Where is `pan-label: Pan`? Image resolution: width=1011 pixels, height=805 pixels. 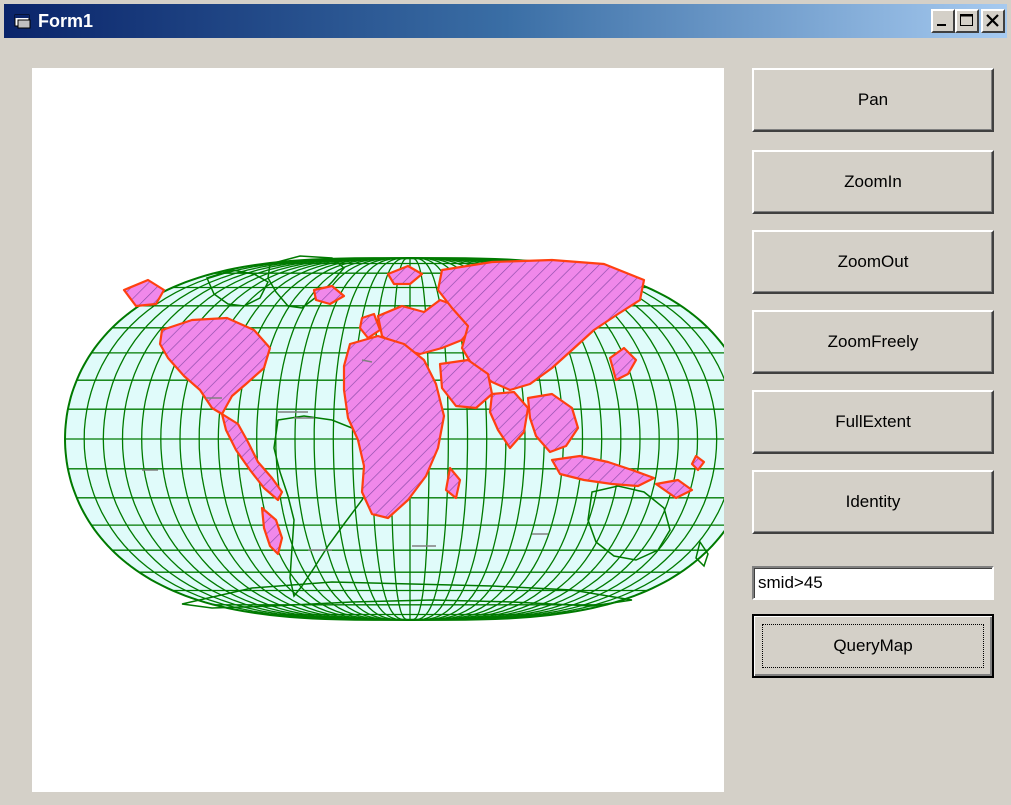
pan-label: Pan is located at coordinates (873, 99).